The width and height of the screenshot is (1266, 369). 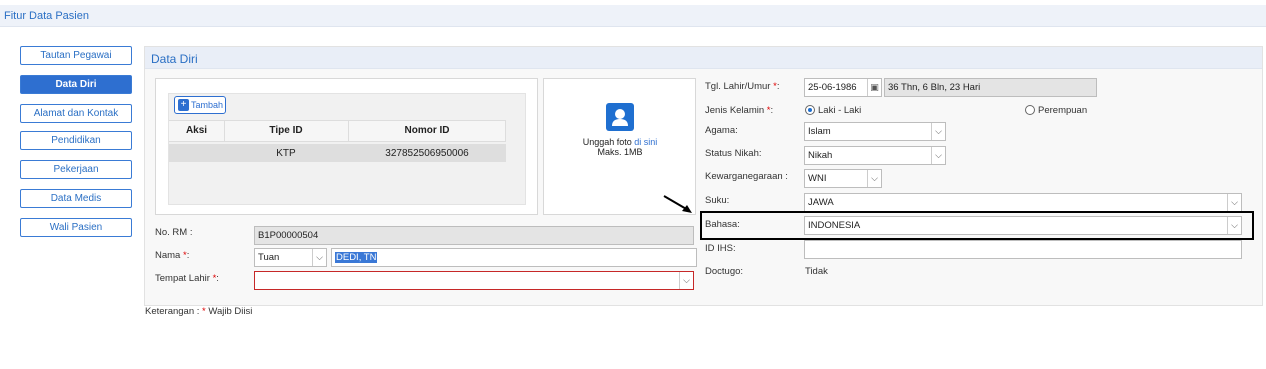 I want to click on doctugo-value: Tidak, so click(x=816, y=271).